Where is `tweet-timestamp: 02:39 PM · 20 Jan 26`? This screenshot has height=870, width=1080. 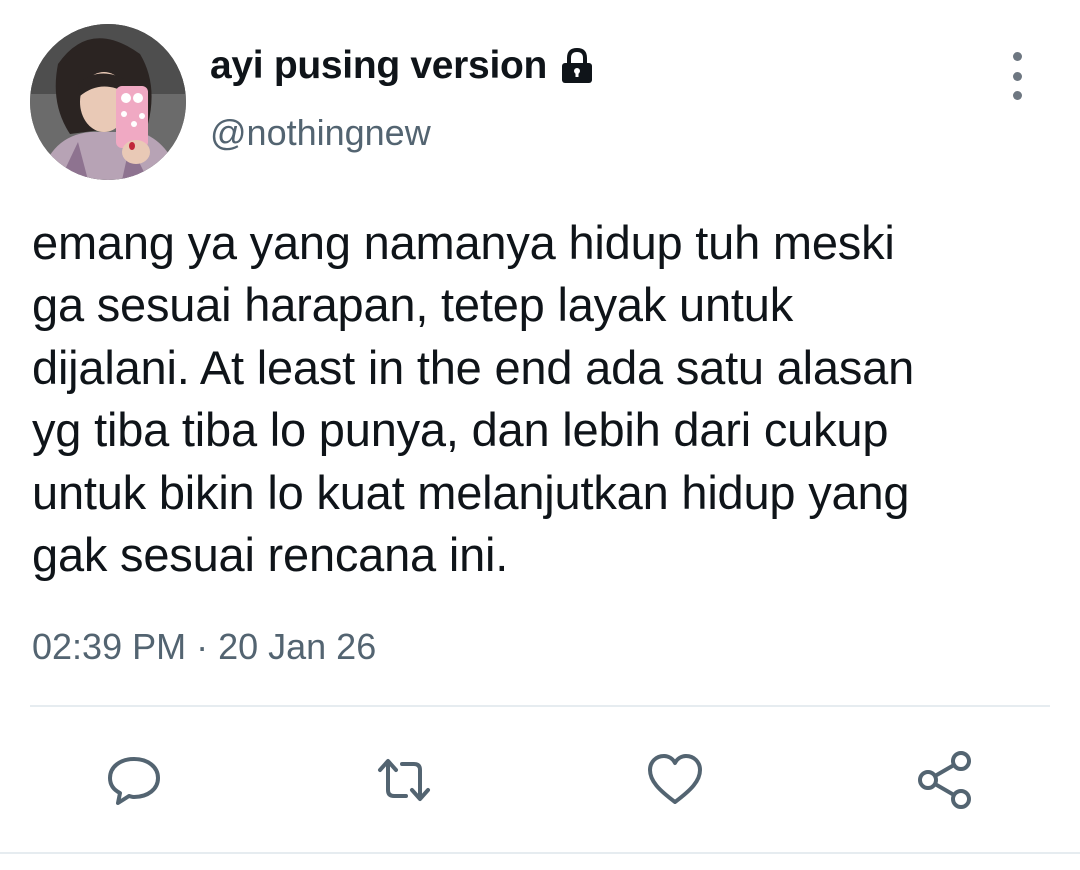
tweet-timestamp: 02:39 PM · 20 Jan 26 is located at coordinates (204, 647).